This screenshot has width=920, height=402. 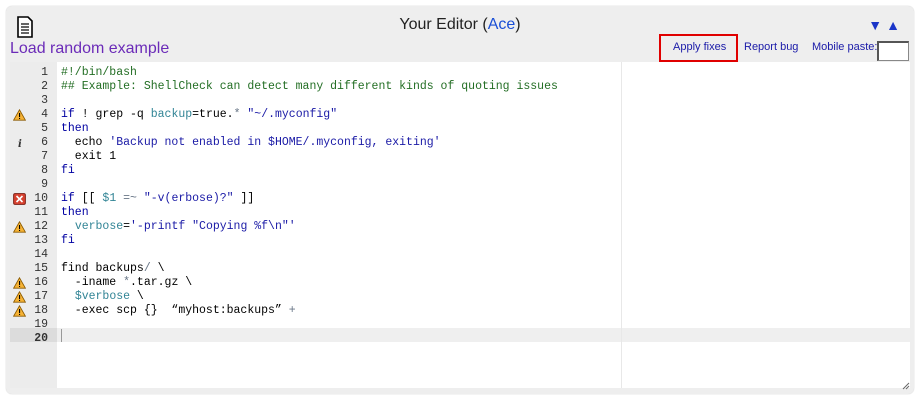 What do you see at coordinates (29, 129) in the screenshot?
I see `line-number: 5` at bounding box center [29, 129].